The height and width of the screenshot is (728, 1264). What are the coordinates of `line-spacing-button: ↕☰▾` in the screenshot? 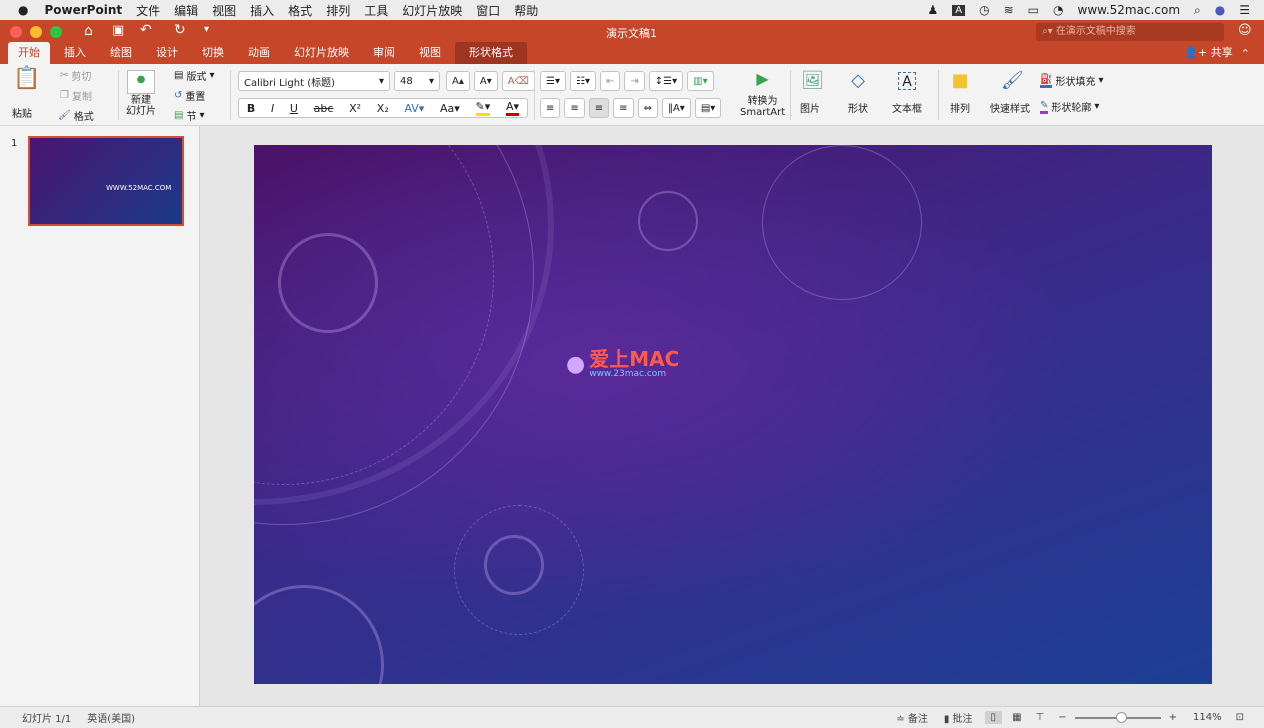 It's located at (666, 81).